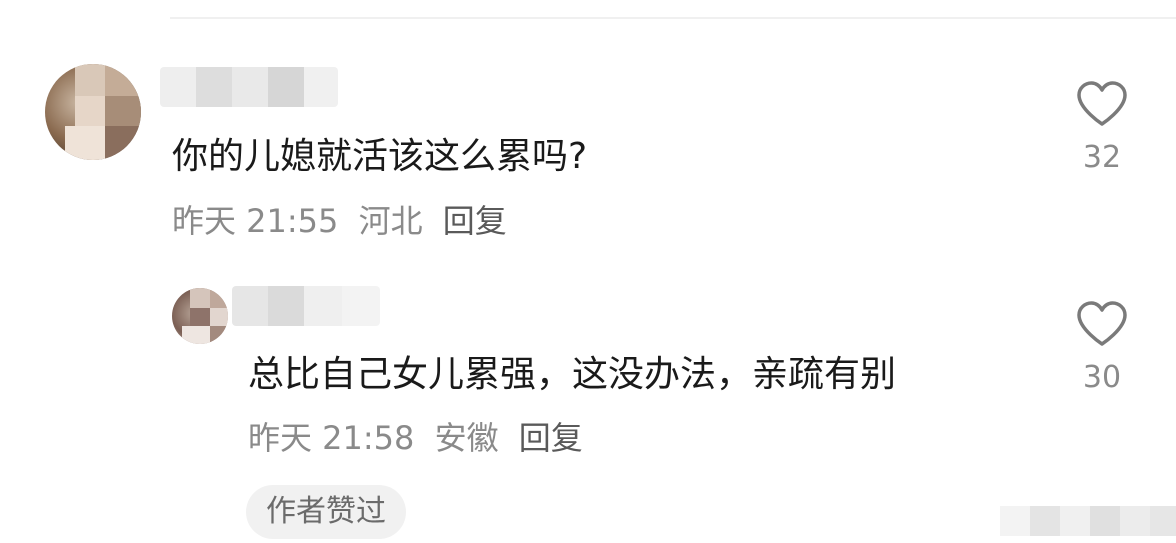 This screenshot has height=543, width=1176. What do you see at coordinates (331, 438) in the screenshot?
I see `reply-time: 昨天 21:58` at bounding box center [331, 438].